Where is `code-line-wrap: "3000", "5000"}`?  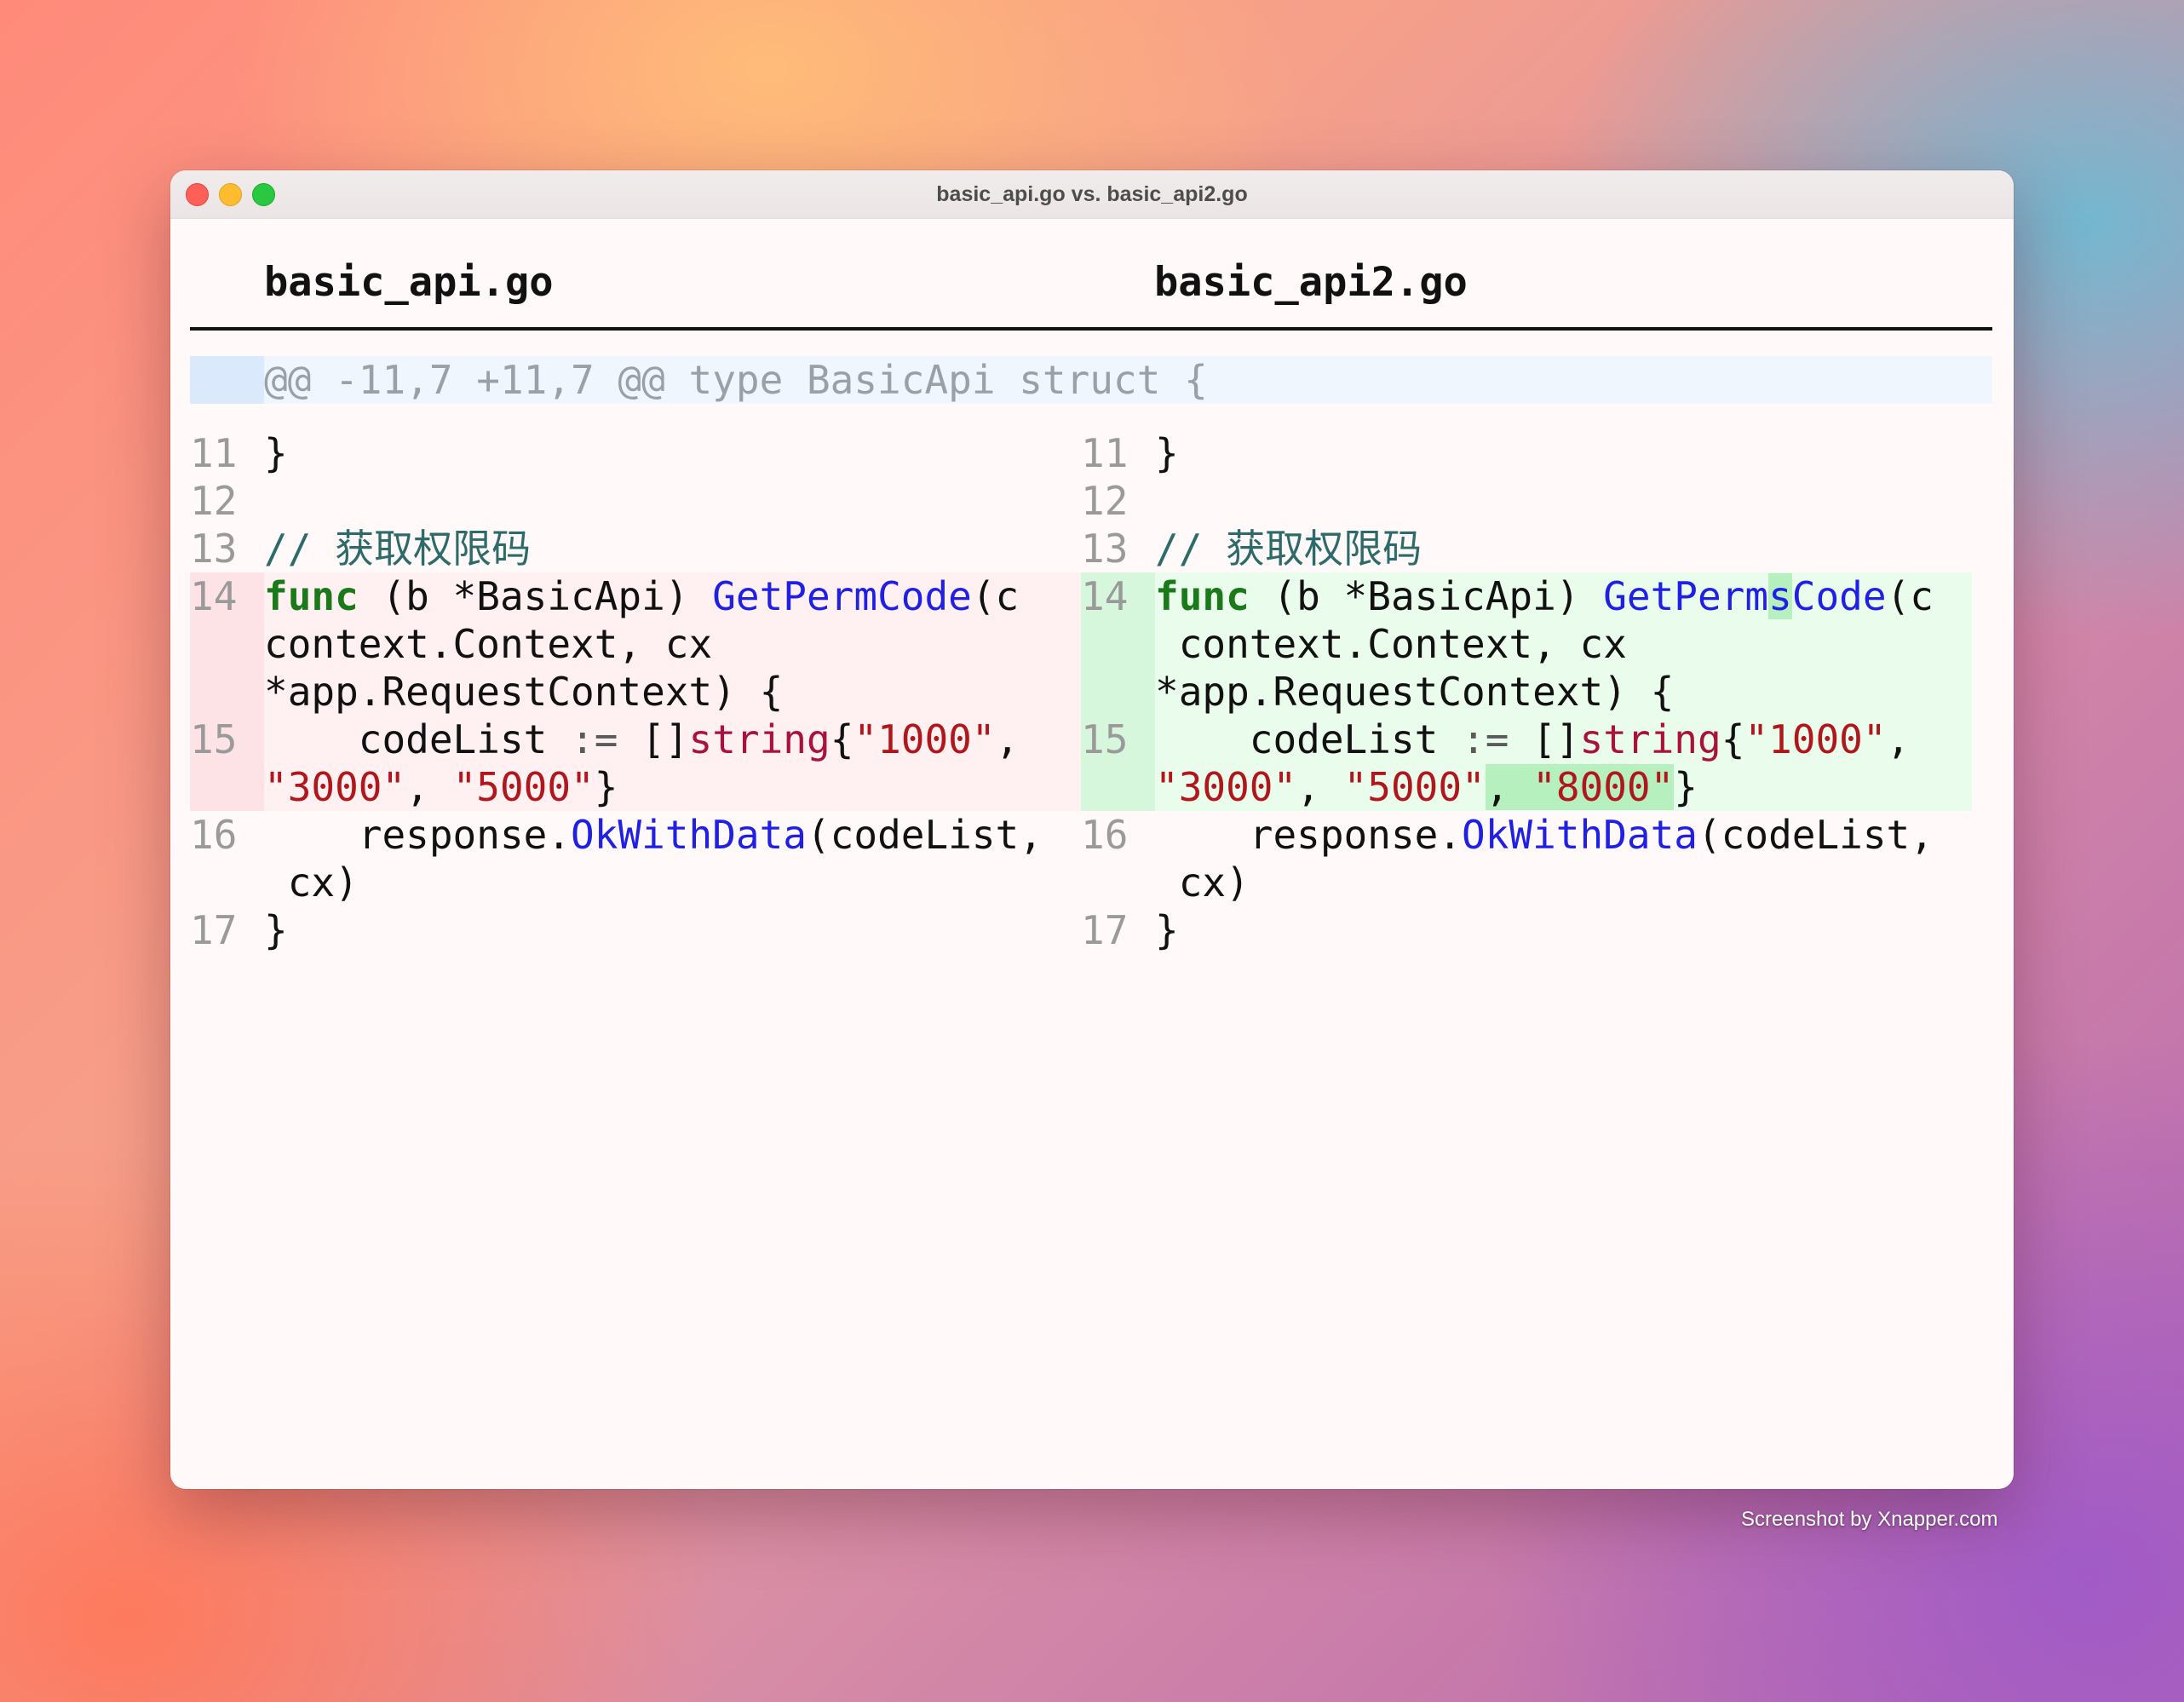
code-line-wrap: "3000", "5000"} is located at coordinates (672, 787).